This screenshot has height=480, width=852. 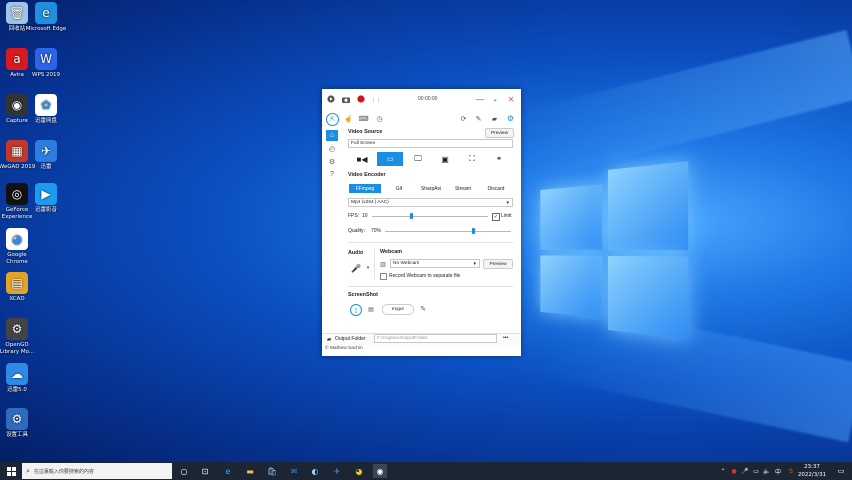 What do you see at coordinates (17, 329) in the screenshot?
I see `library-icon: ⚙` at bounding box center [17, 329].